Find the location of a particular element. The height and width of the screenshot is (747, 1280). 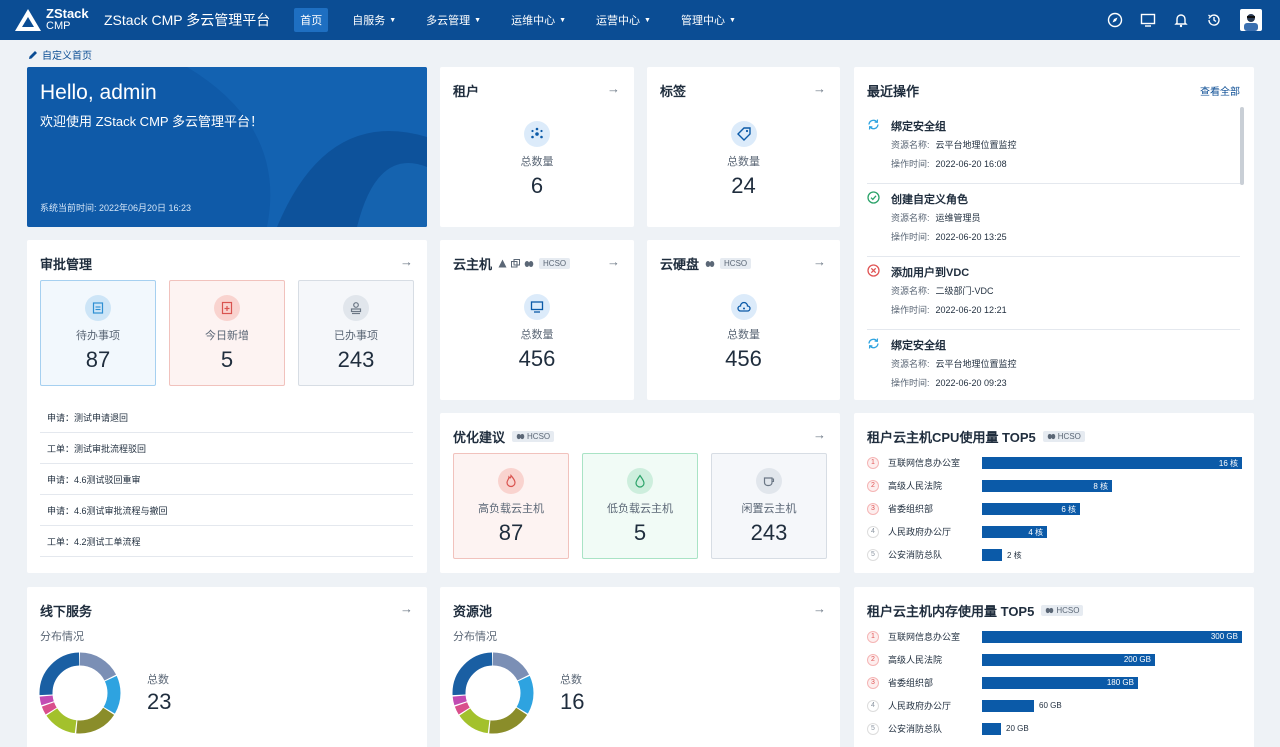

op-name: 绑定安全组 is located at coordinates (918, 127).